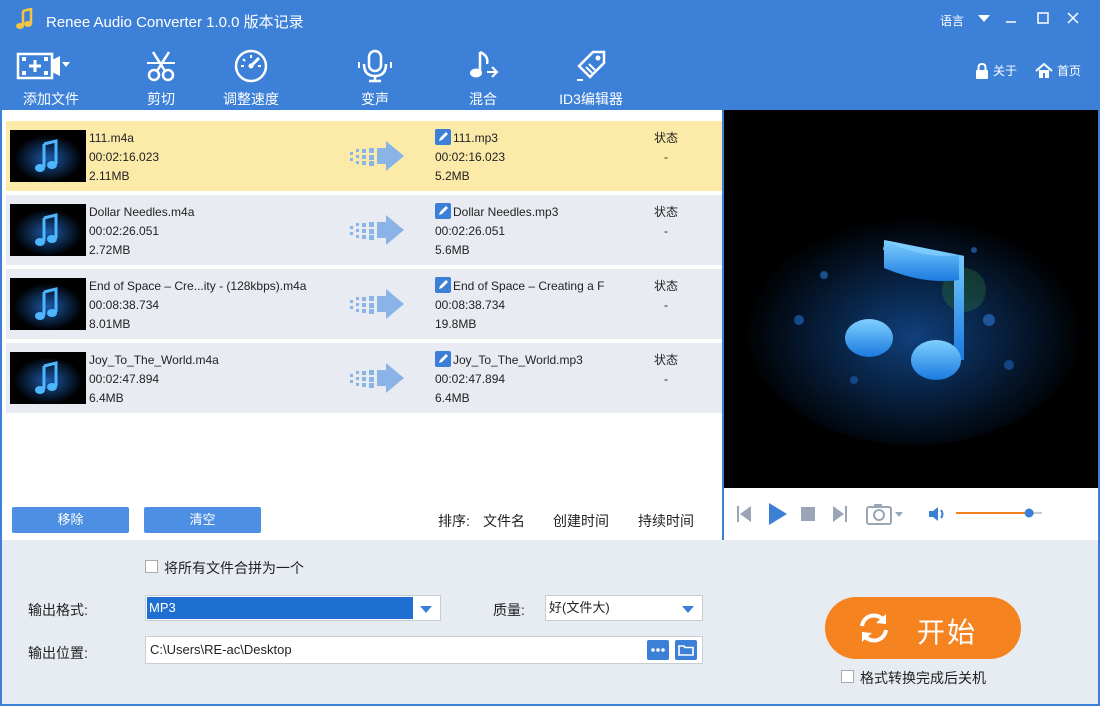 The image size is (1100, 706). I want to click on output-filename: Joy_To_The_World.mp3, so click(518, 360).